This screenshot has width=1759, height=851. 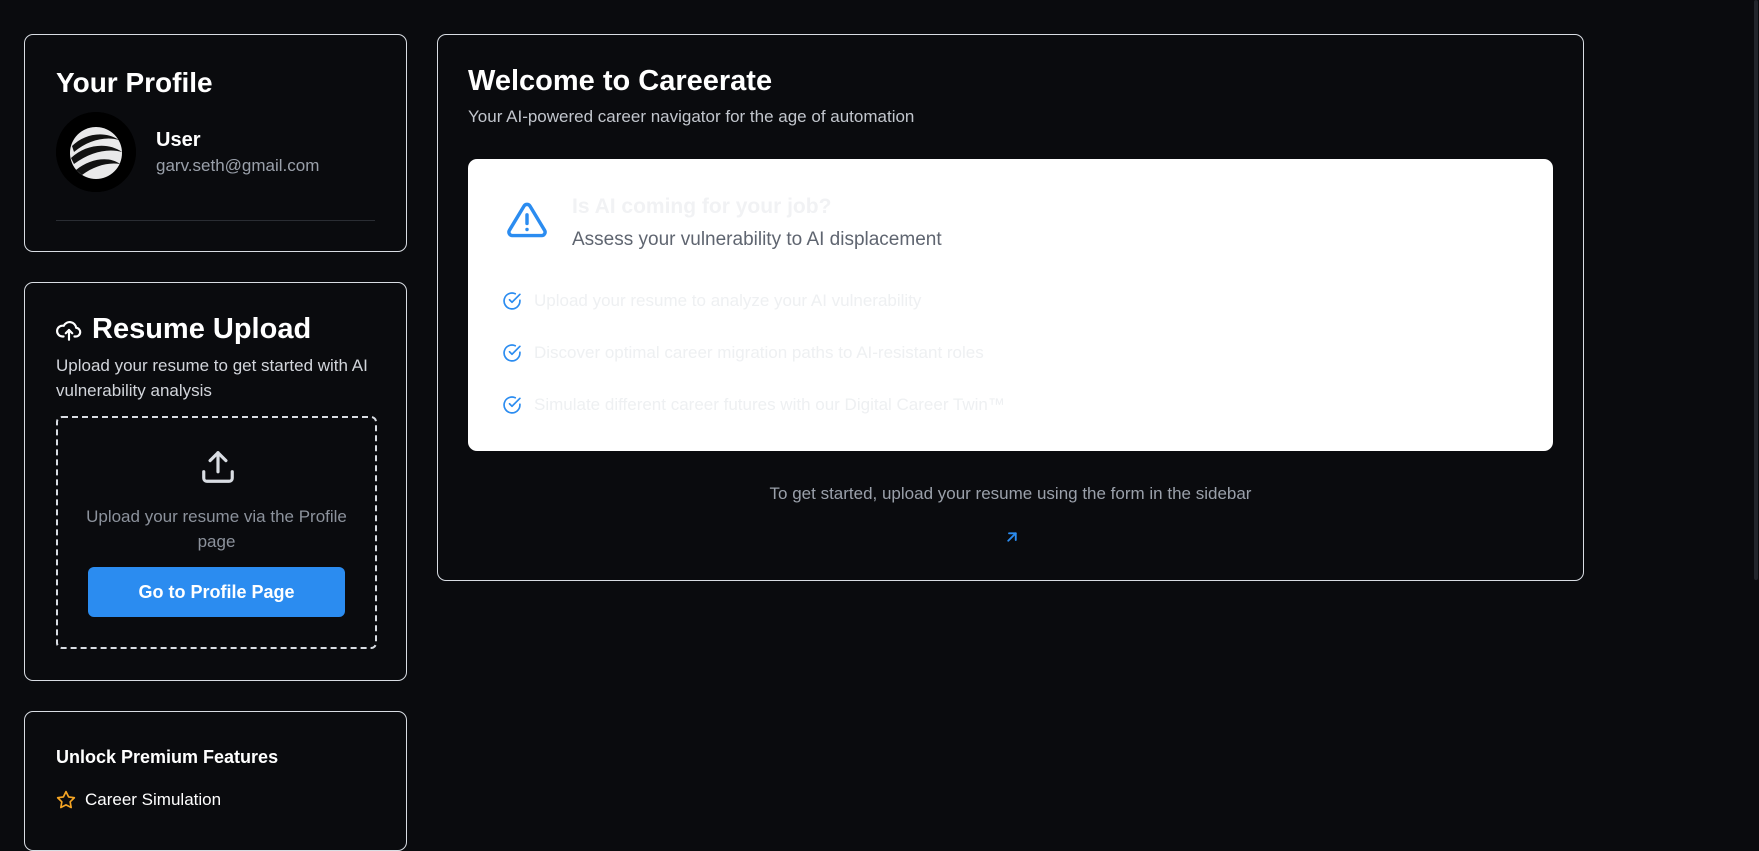 I want to click on avatar, so click(x=96, y=152).